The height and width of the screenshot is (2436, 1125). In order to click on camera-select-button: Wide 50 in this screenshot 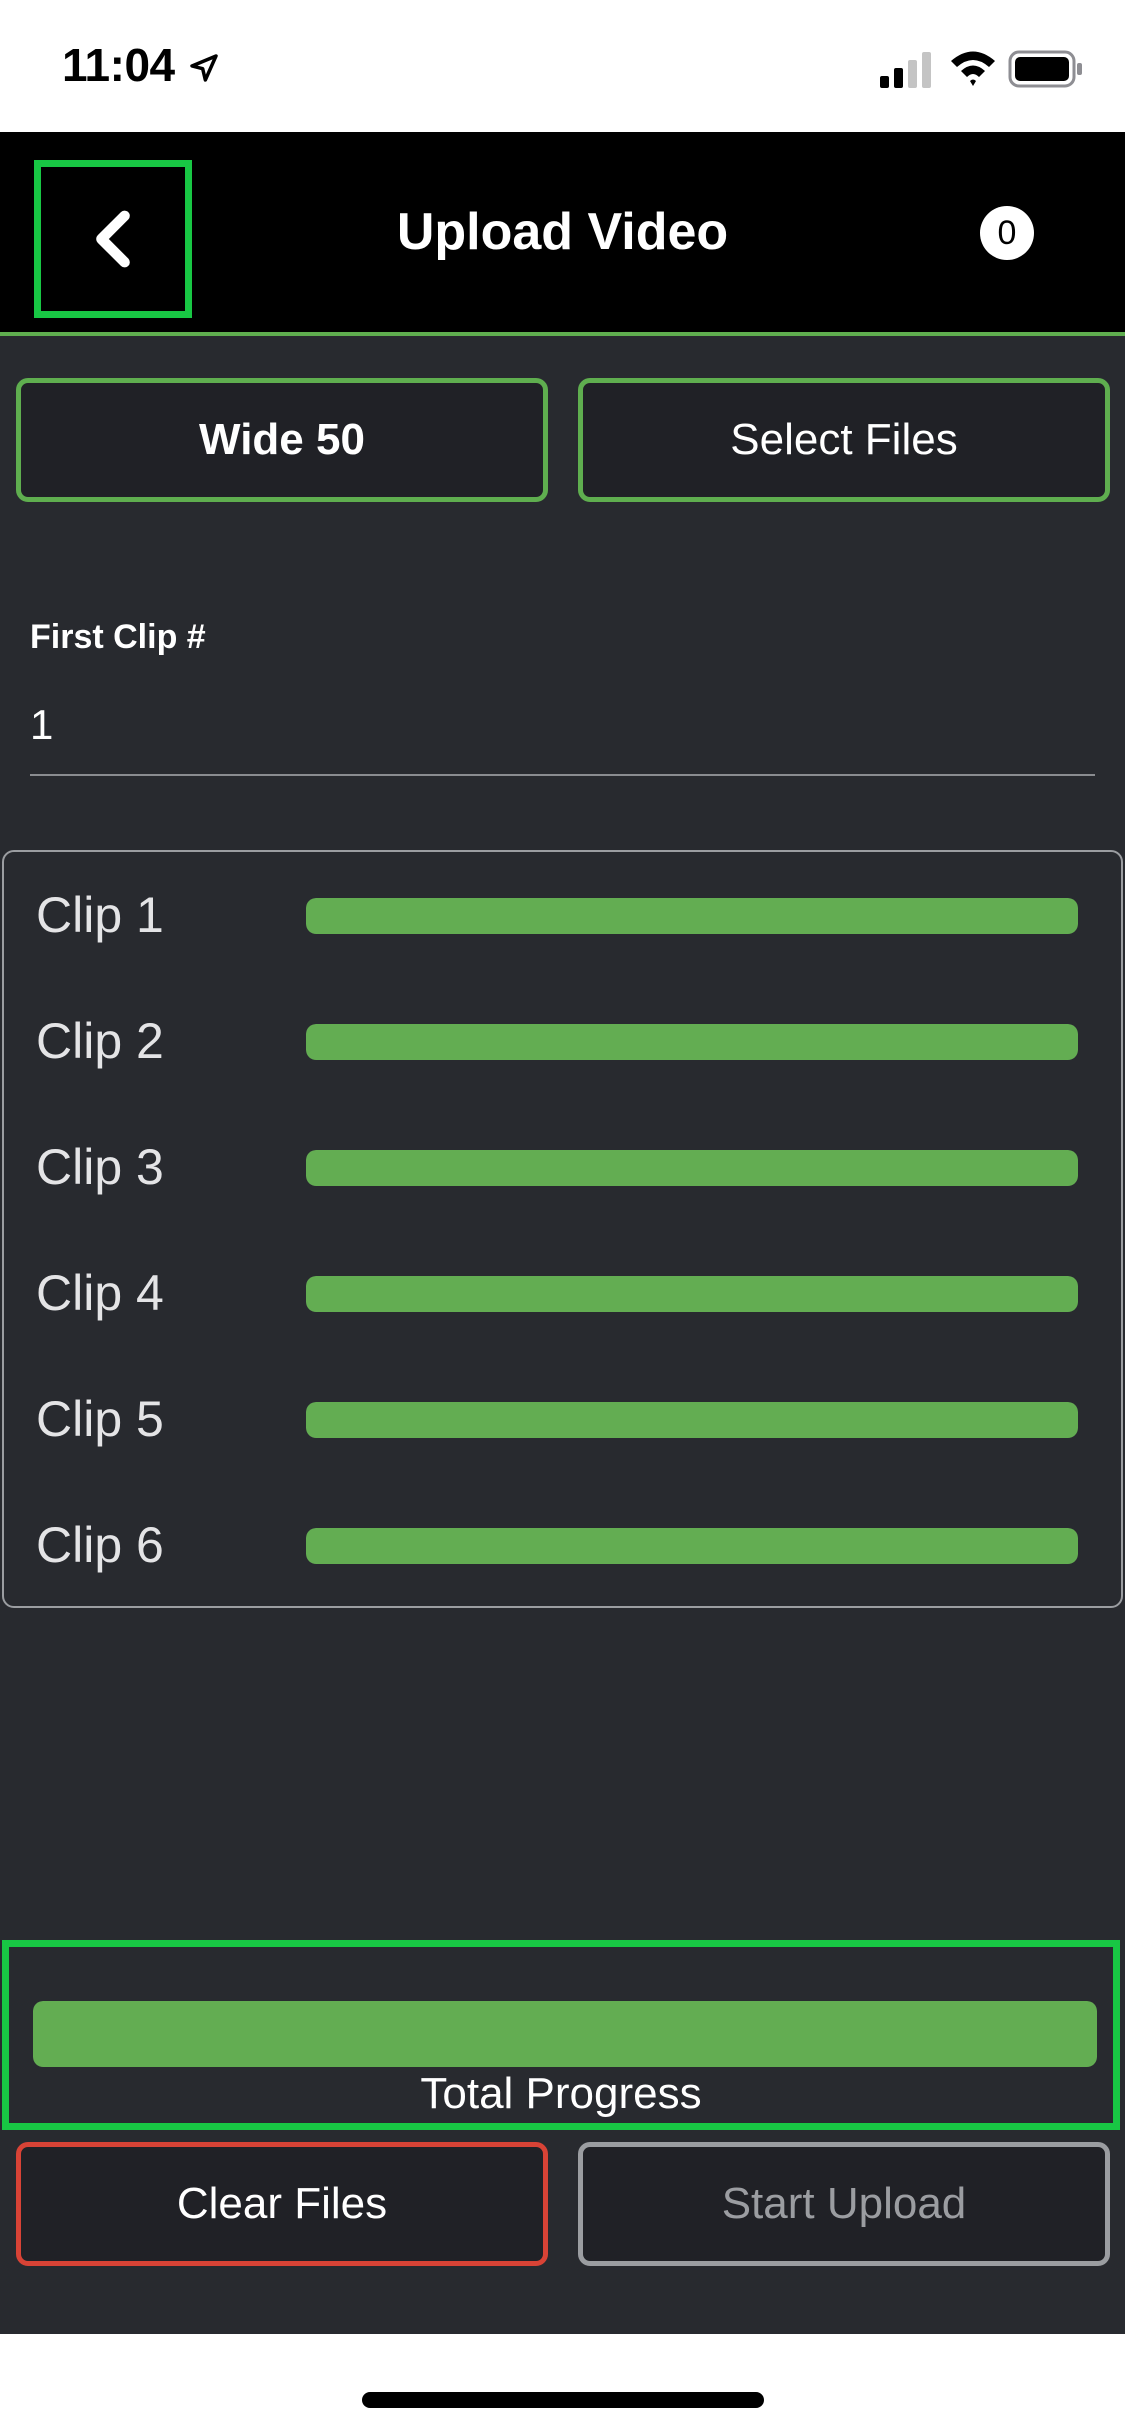, I will do `click(282, 440)`.